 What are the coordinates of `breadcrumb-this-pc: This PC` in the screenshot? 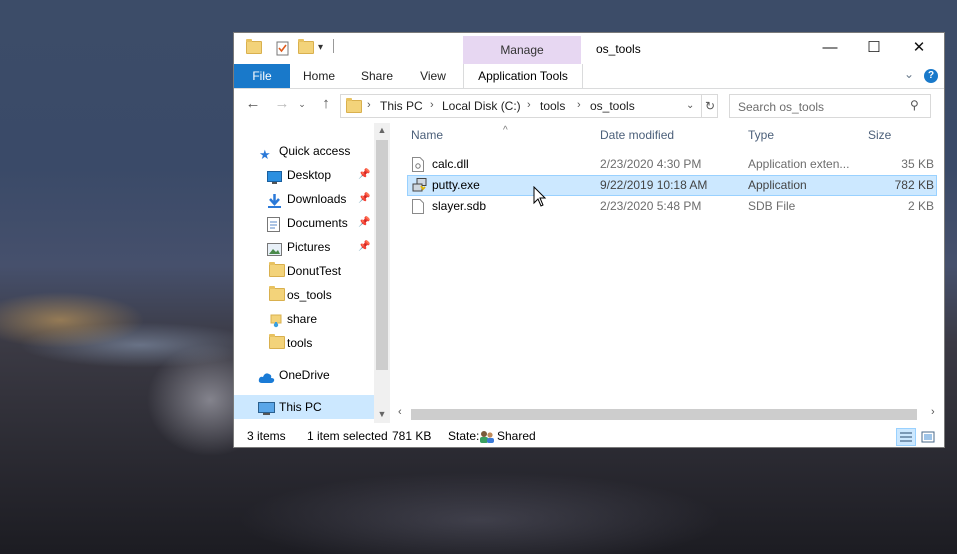 It's located at (401, 106).